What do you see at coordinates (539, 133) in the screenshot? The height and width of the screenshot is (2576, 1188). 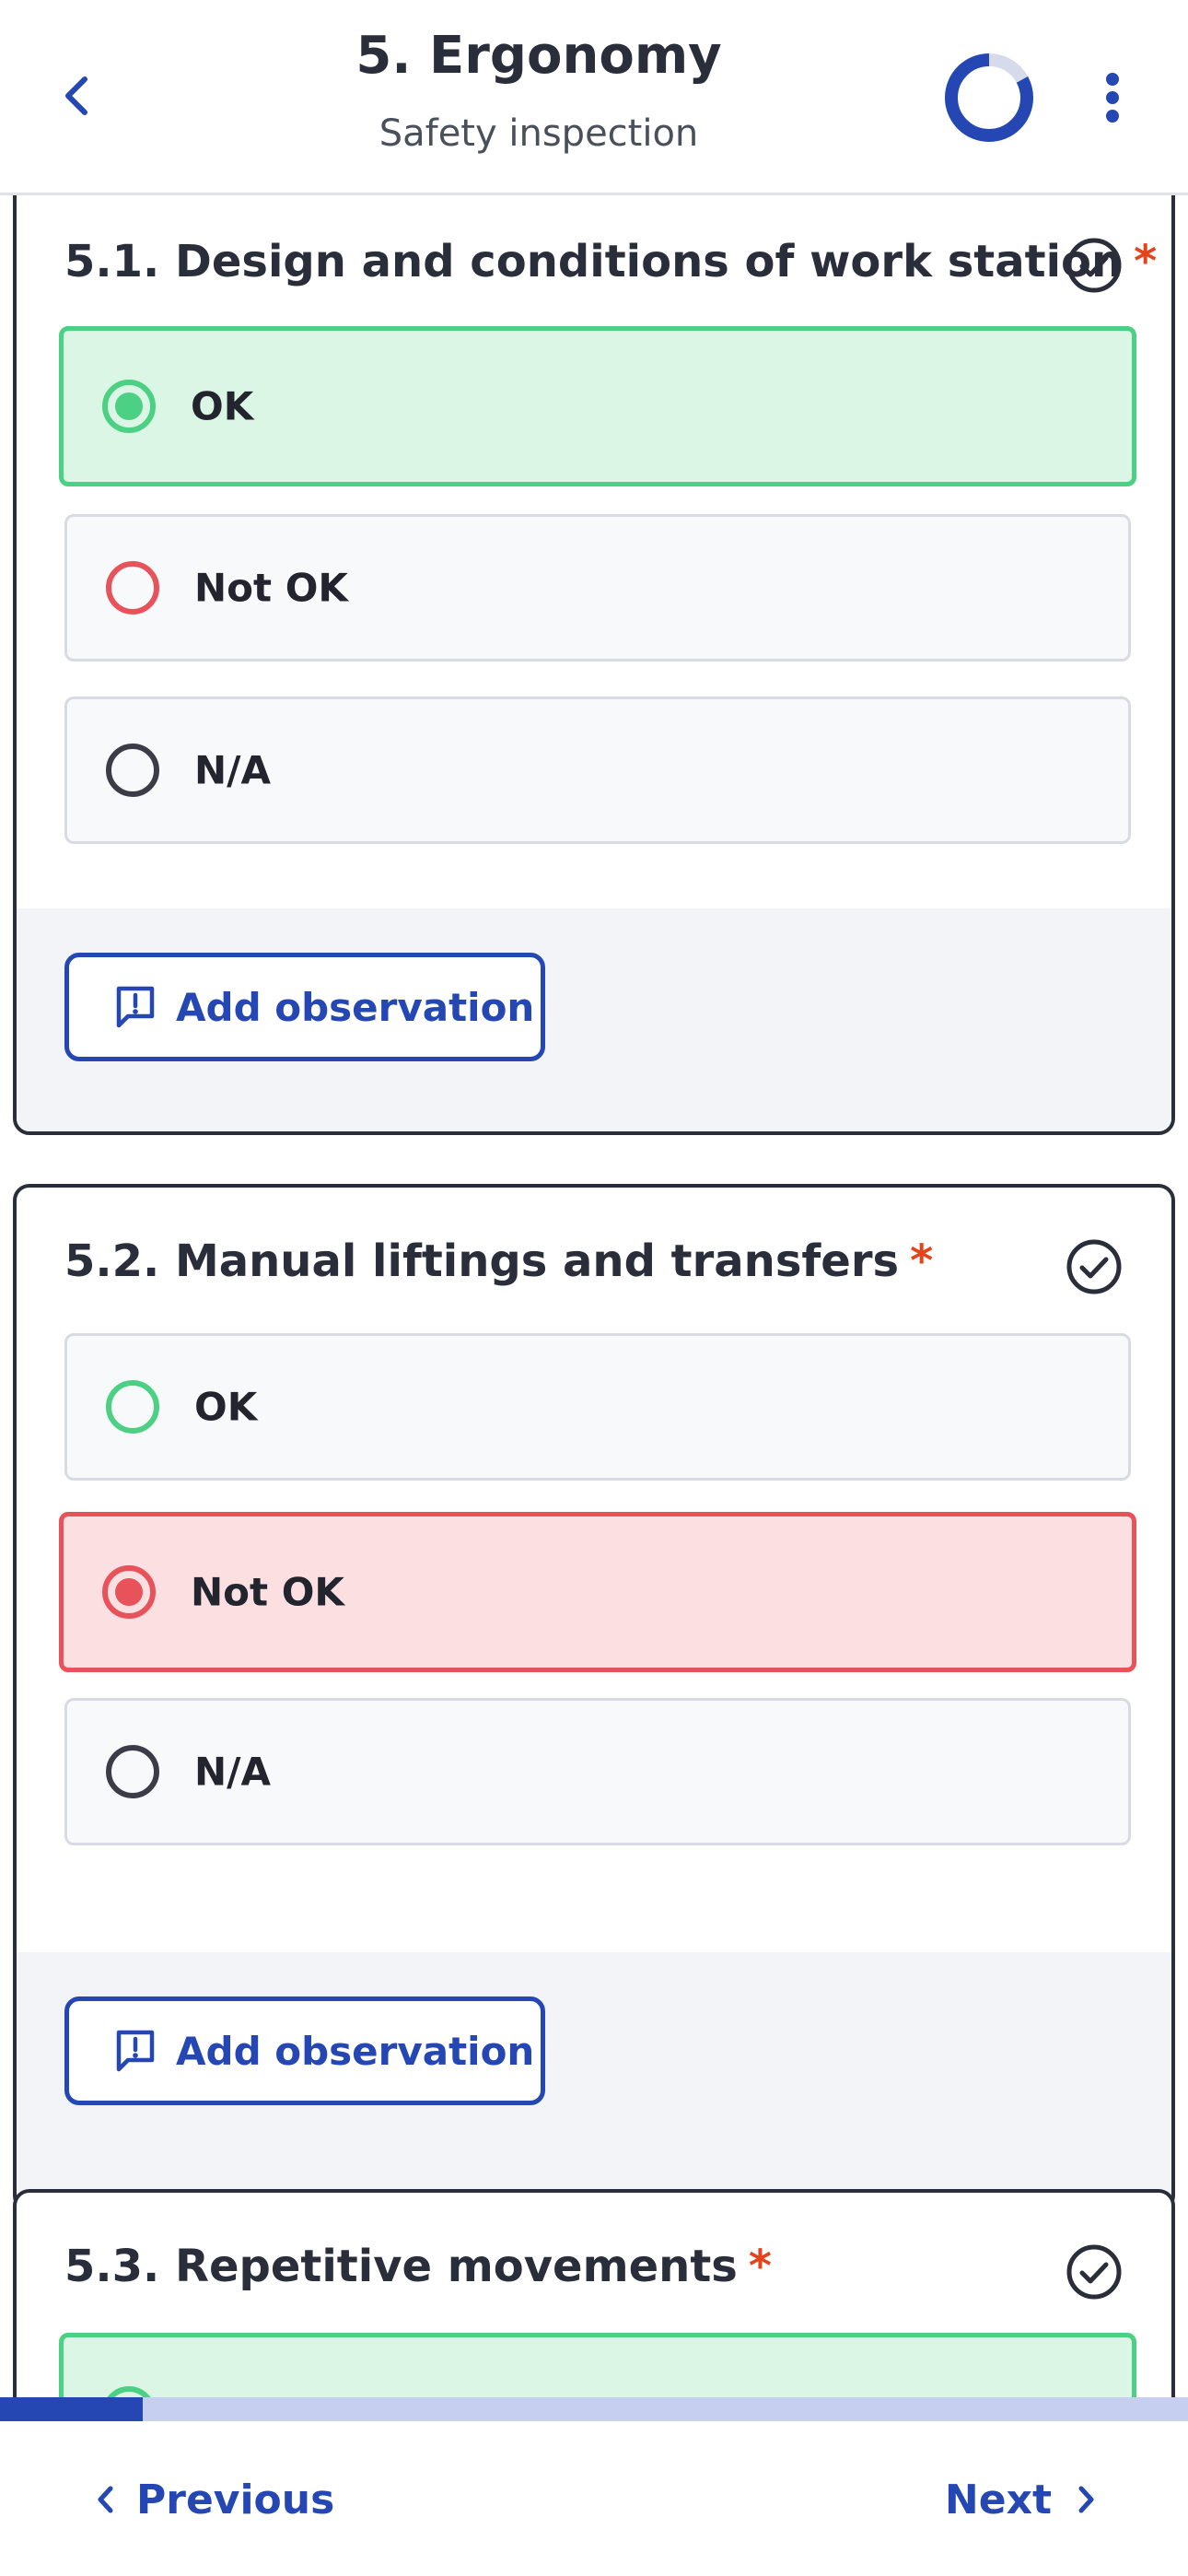 I see `page-subtitle: Safety inspection` at bounding box center [539, 133].